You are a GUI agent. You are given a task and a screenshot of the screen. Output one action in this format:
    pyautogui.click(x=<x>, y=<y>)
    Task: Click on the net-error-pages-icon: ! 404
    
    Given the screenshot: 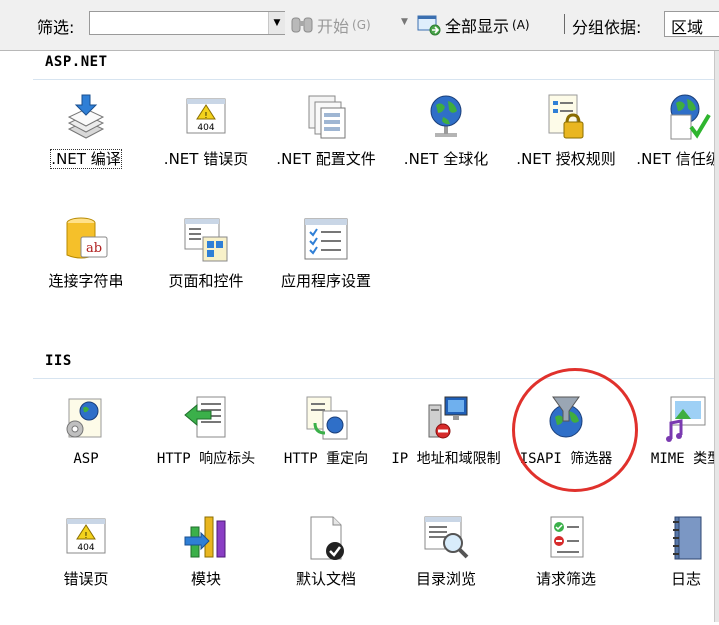 What is the action you would take?
    pyautogui.click(x=206, y=116)
    